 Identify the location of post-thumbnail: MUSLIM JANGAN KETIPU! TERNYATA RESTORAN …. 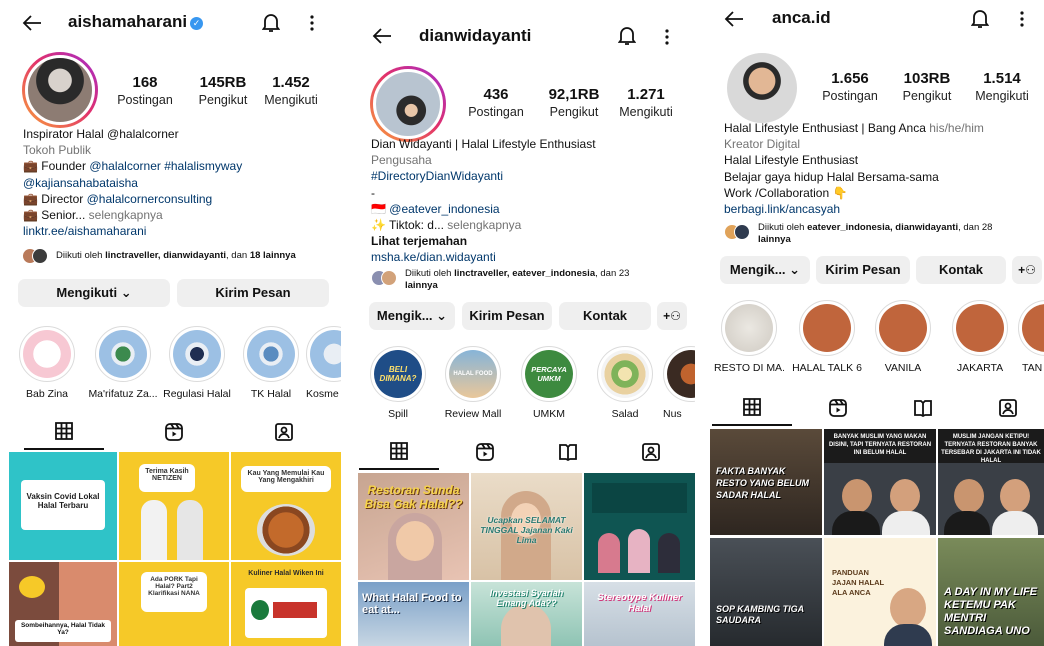
(991, 482).